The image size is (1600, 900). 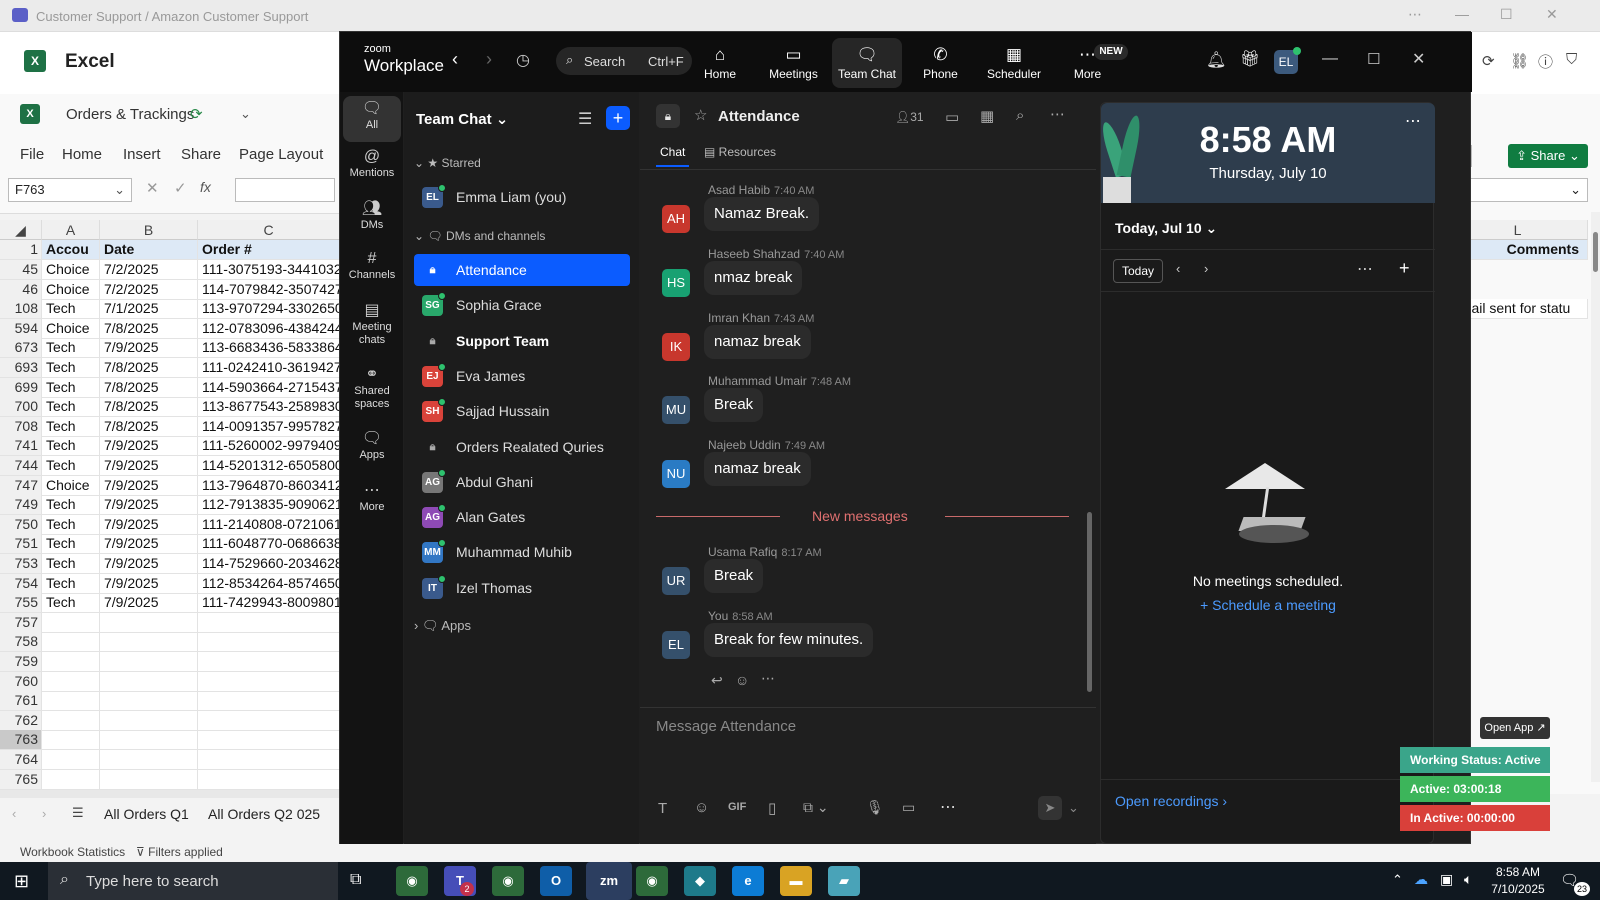 What do you see at coordinates (1073, 808) in the screenshot?
I see `send-options-icon: ⌄` at bounding box center [1073, 808].